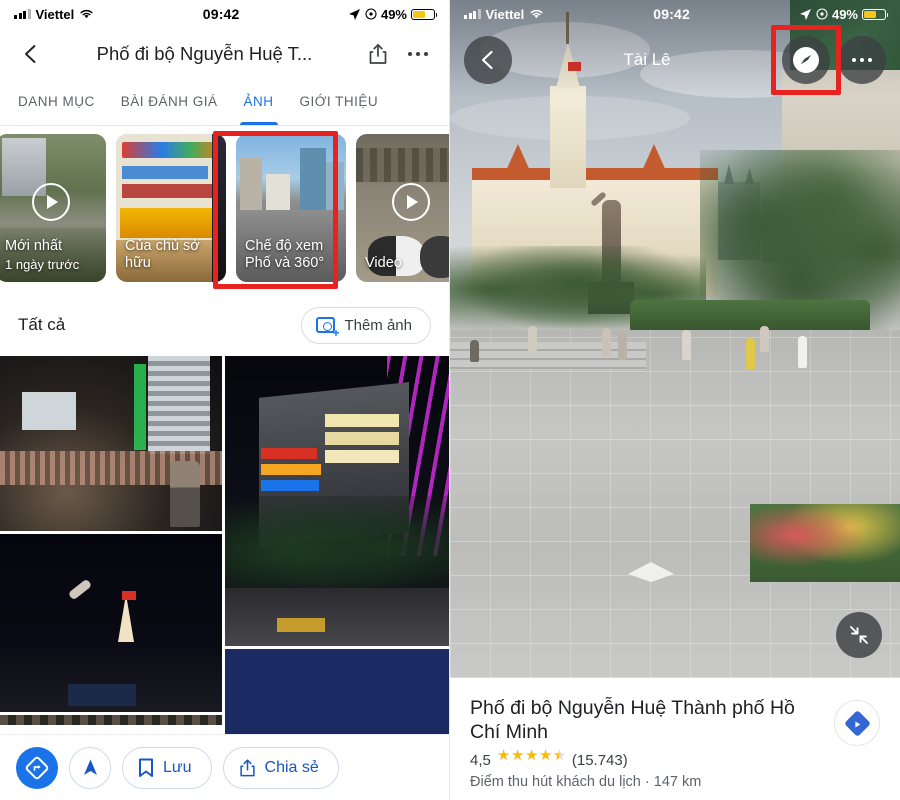  I want to click on all-photos-label: Tất cả, so click(42, 324).